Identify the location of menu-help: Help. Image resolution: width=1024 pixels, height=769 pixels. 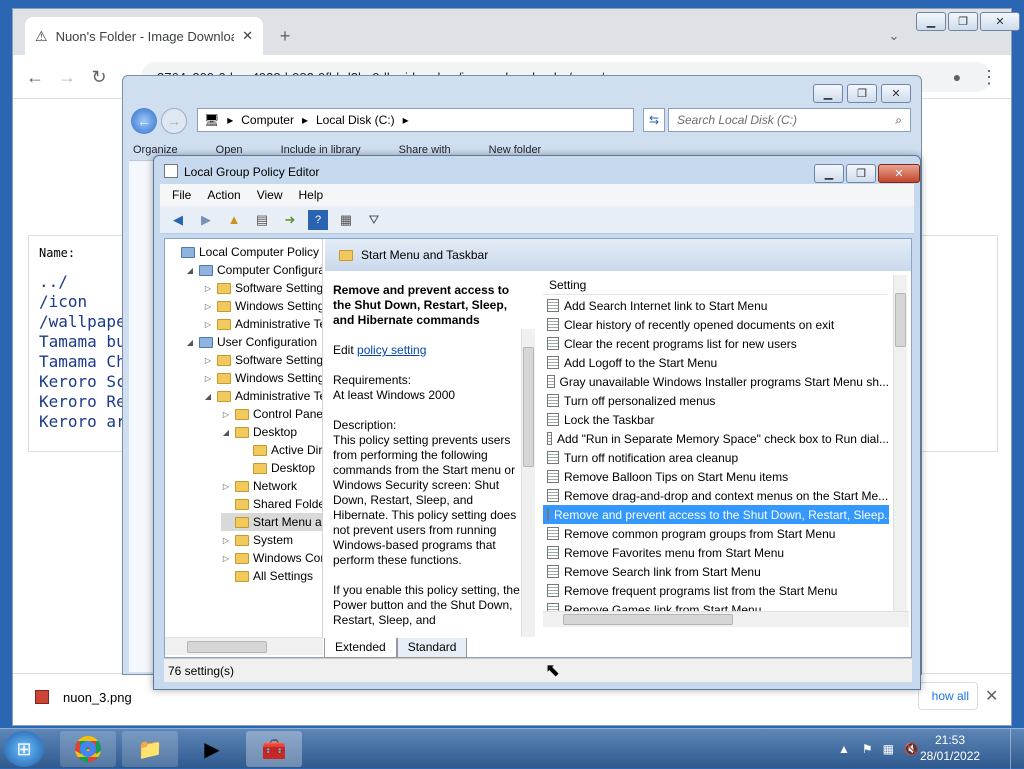
(311, 195).